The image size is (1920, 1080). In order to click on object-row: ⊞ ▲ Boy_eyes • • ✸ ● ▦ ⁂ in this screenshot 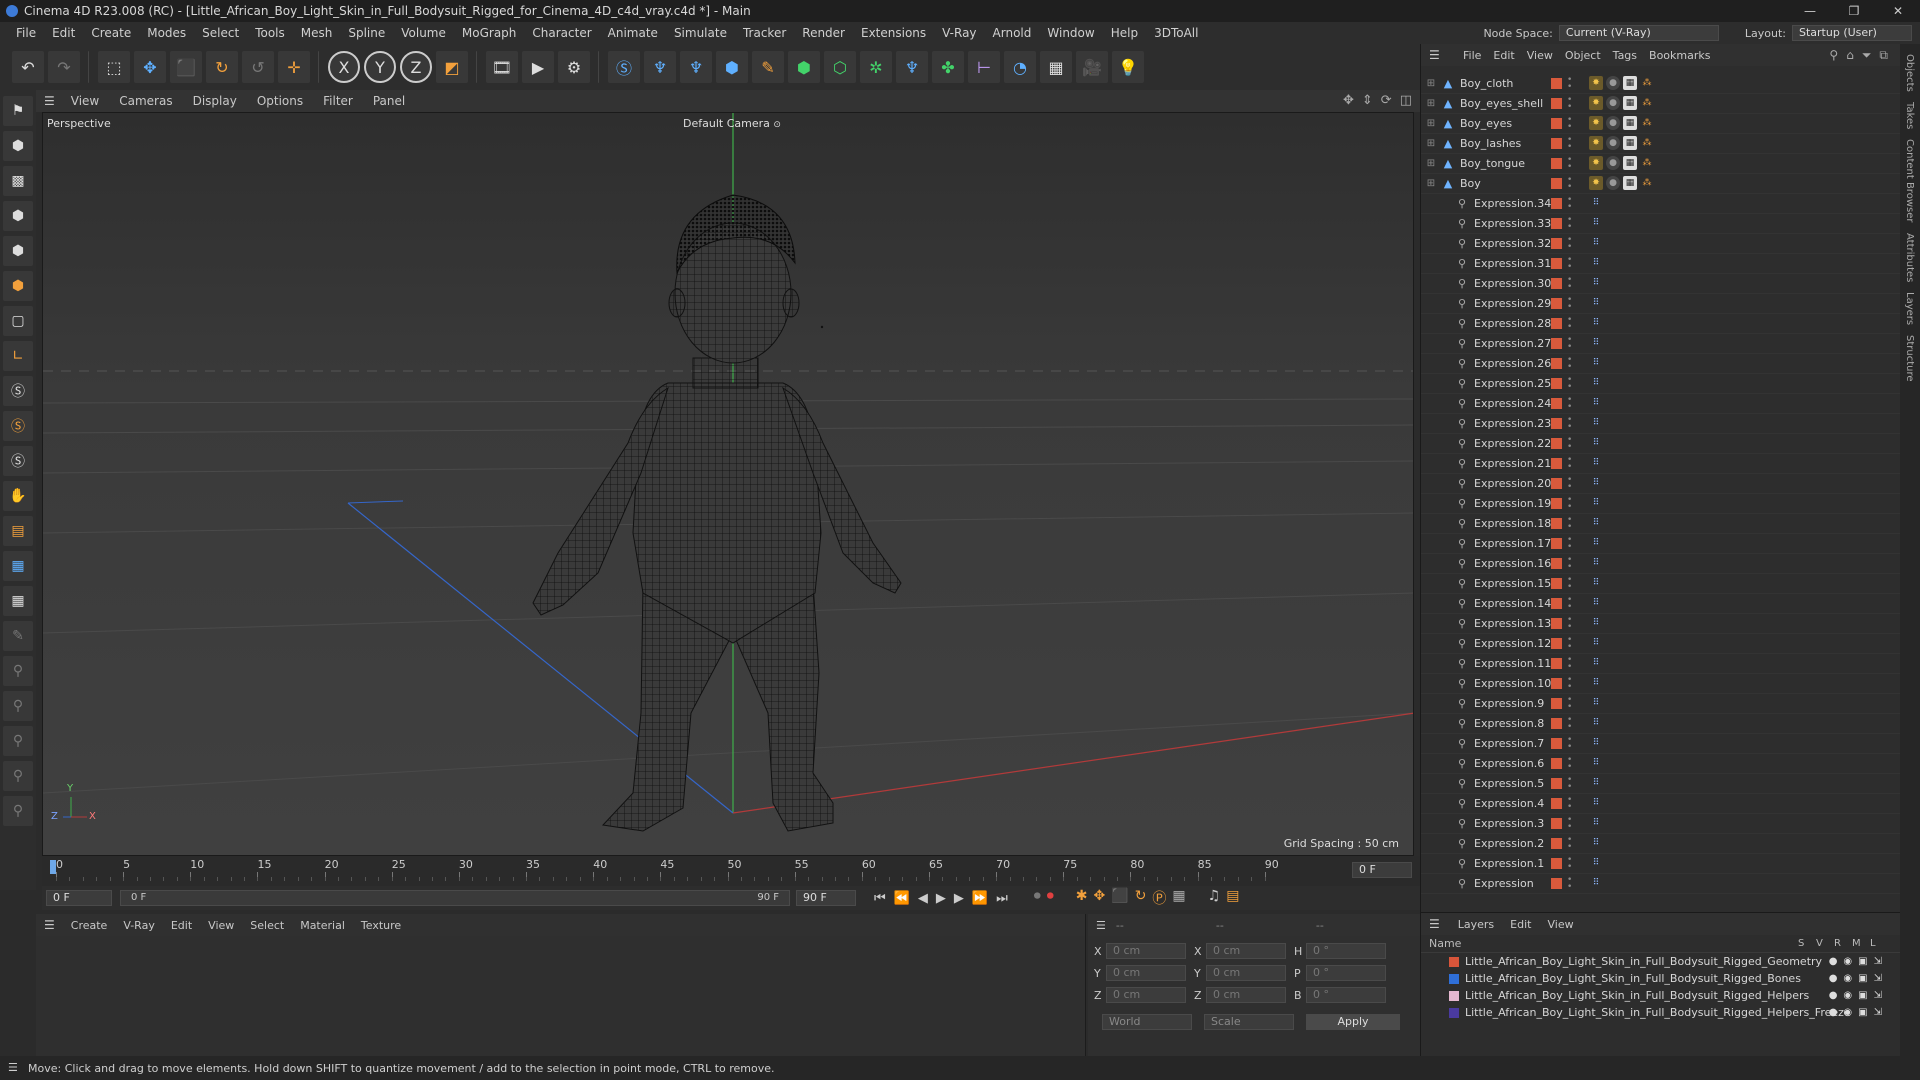, I will do `click(1661, 124)`.